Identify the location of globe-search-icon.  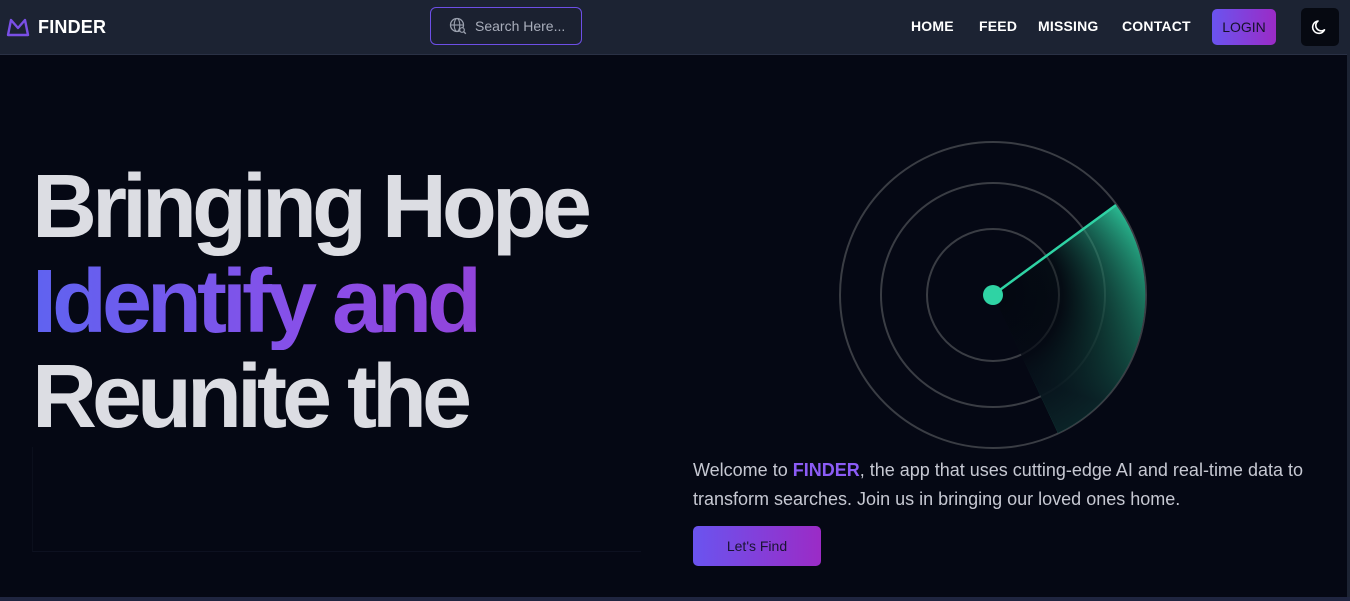
(458, 26).